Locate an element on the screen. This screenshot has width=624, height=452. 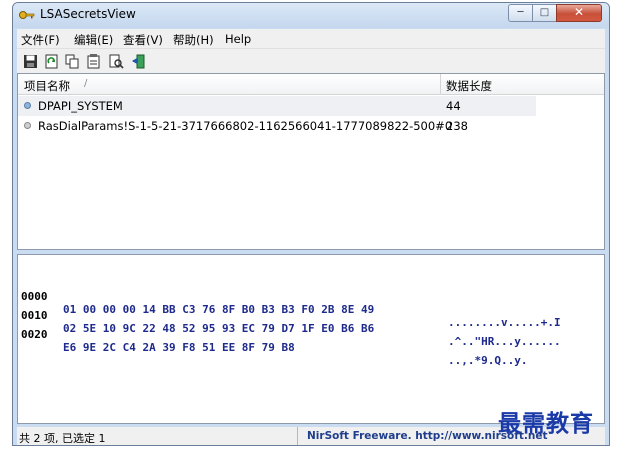
copy-icon is located at coordinates (72, 61).